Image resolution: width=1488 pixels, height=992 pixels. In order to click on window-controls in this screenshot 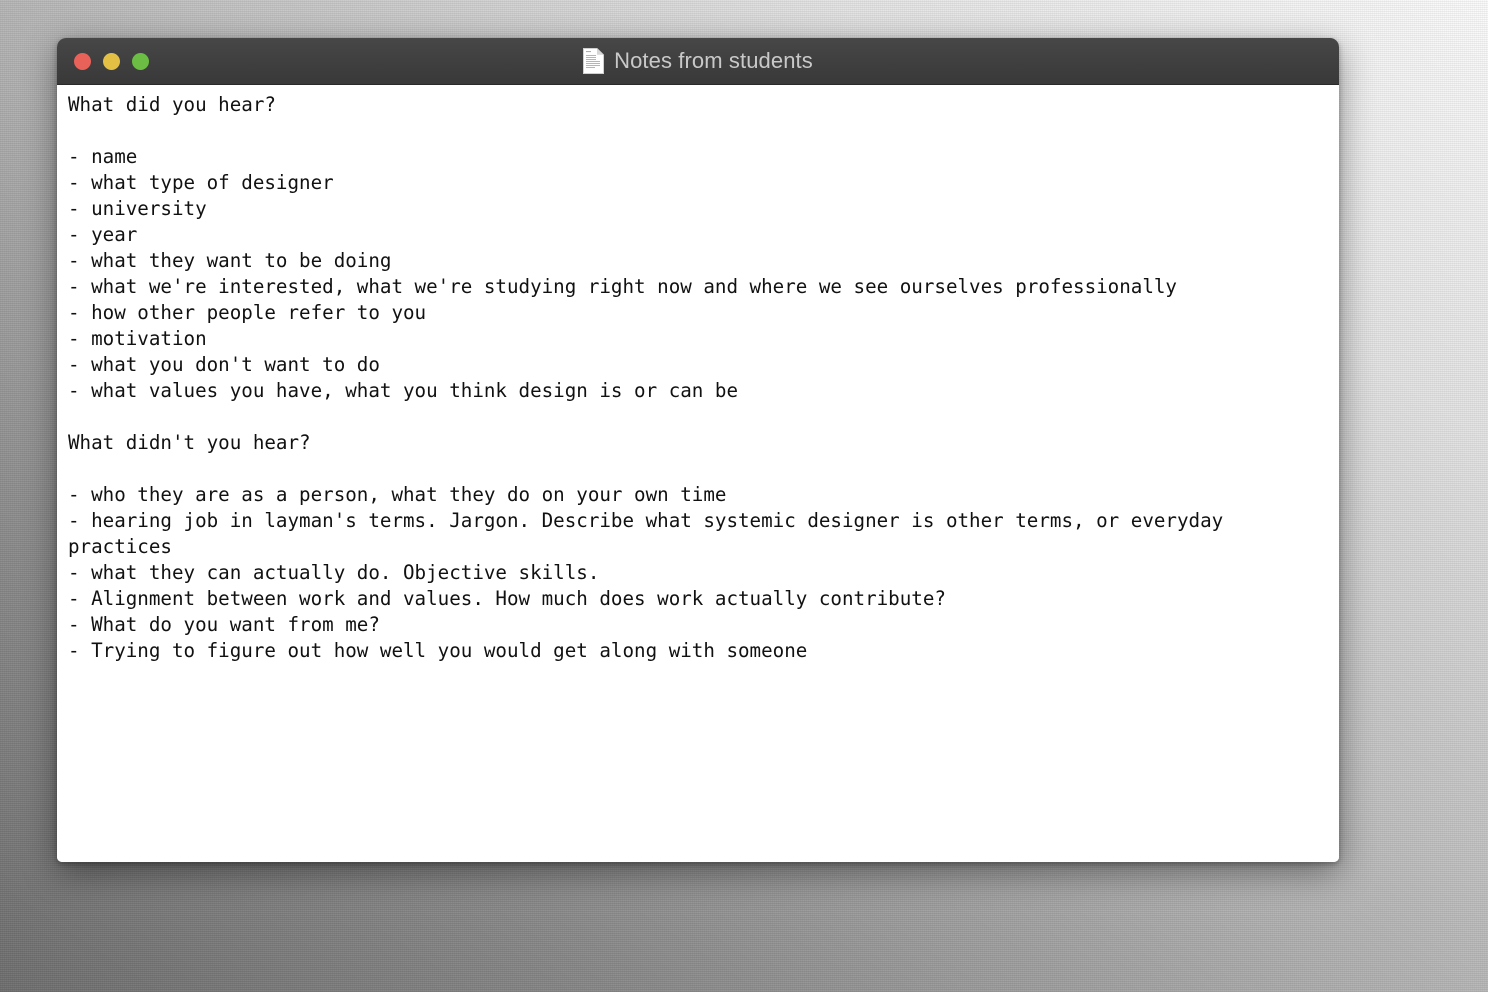, I will do `click(111, 61)`.